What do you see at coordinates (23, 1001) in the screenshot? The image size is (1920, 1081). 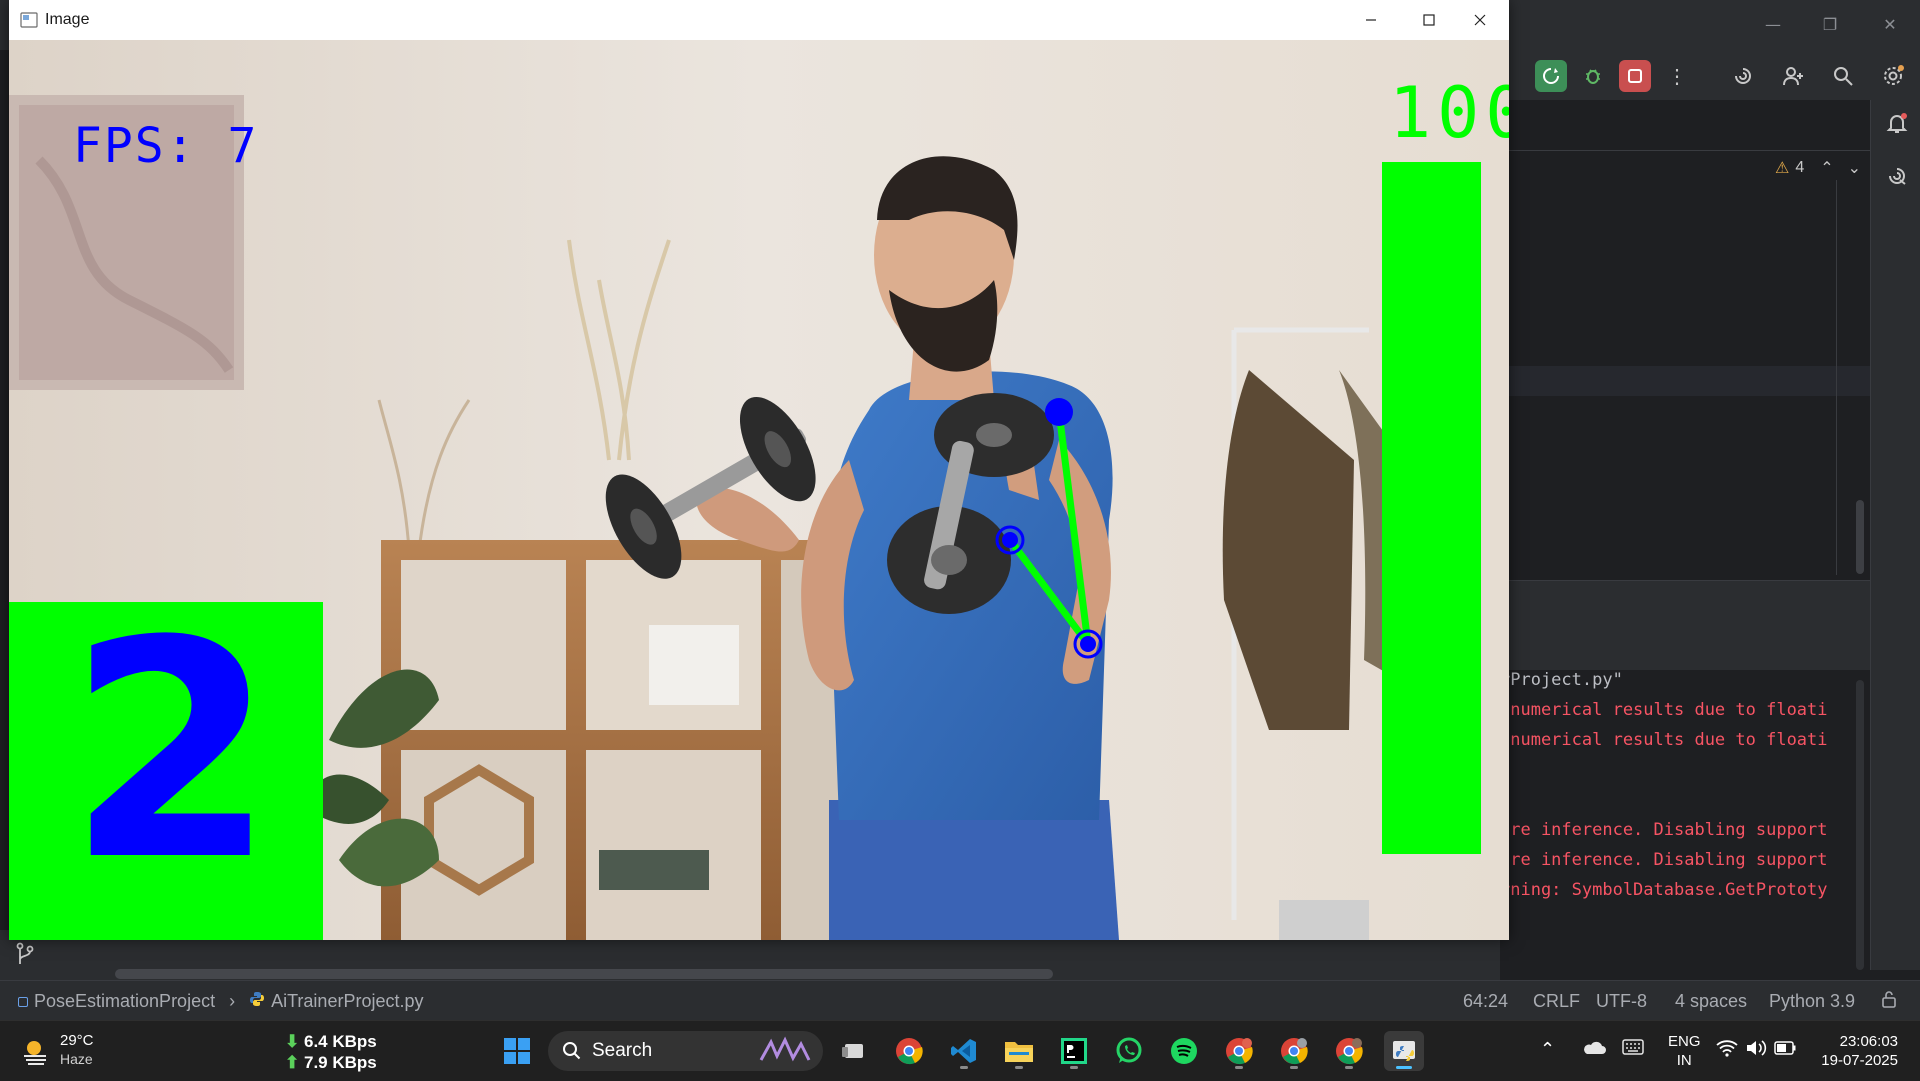 I see `module-icon` at bounding box center [23, 1001].